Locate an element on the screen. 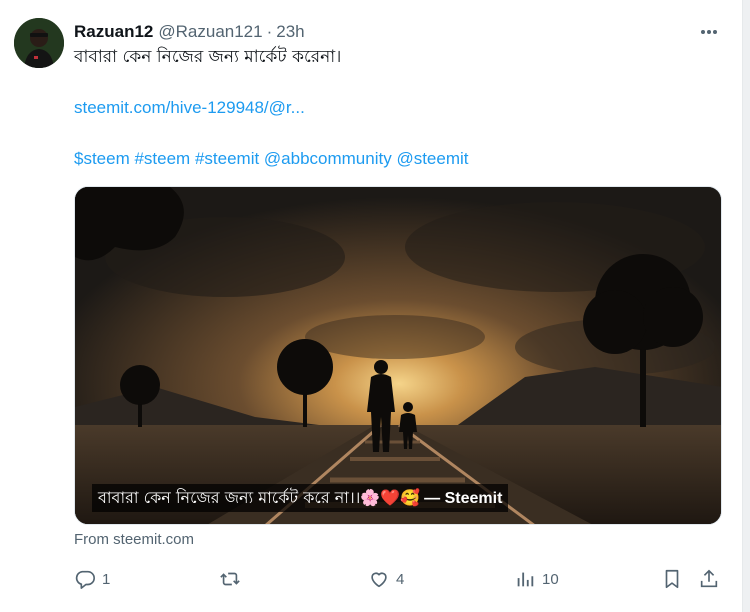 Image resolution: width=750 pixels, height=612 pixels. bookmark-button is located at coordinates (672, 579).